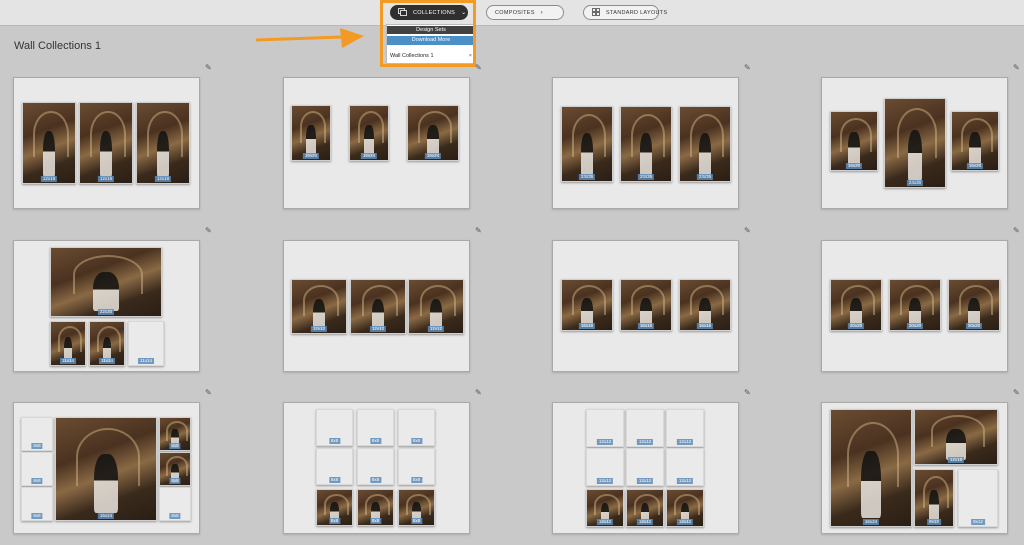  I want to click on standard-layouts-button: STANDARD LAYOUTS, so click(625, 12).